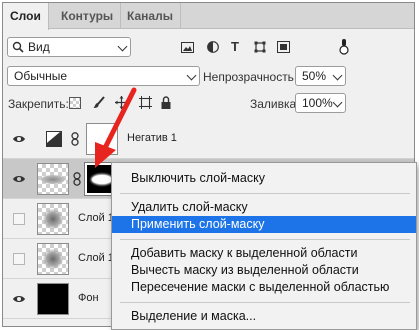 The image size is (419, 330). I want to click on opacity-input: 50%, so click(320, 76).